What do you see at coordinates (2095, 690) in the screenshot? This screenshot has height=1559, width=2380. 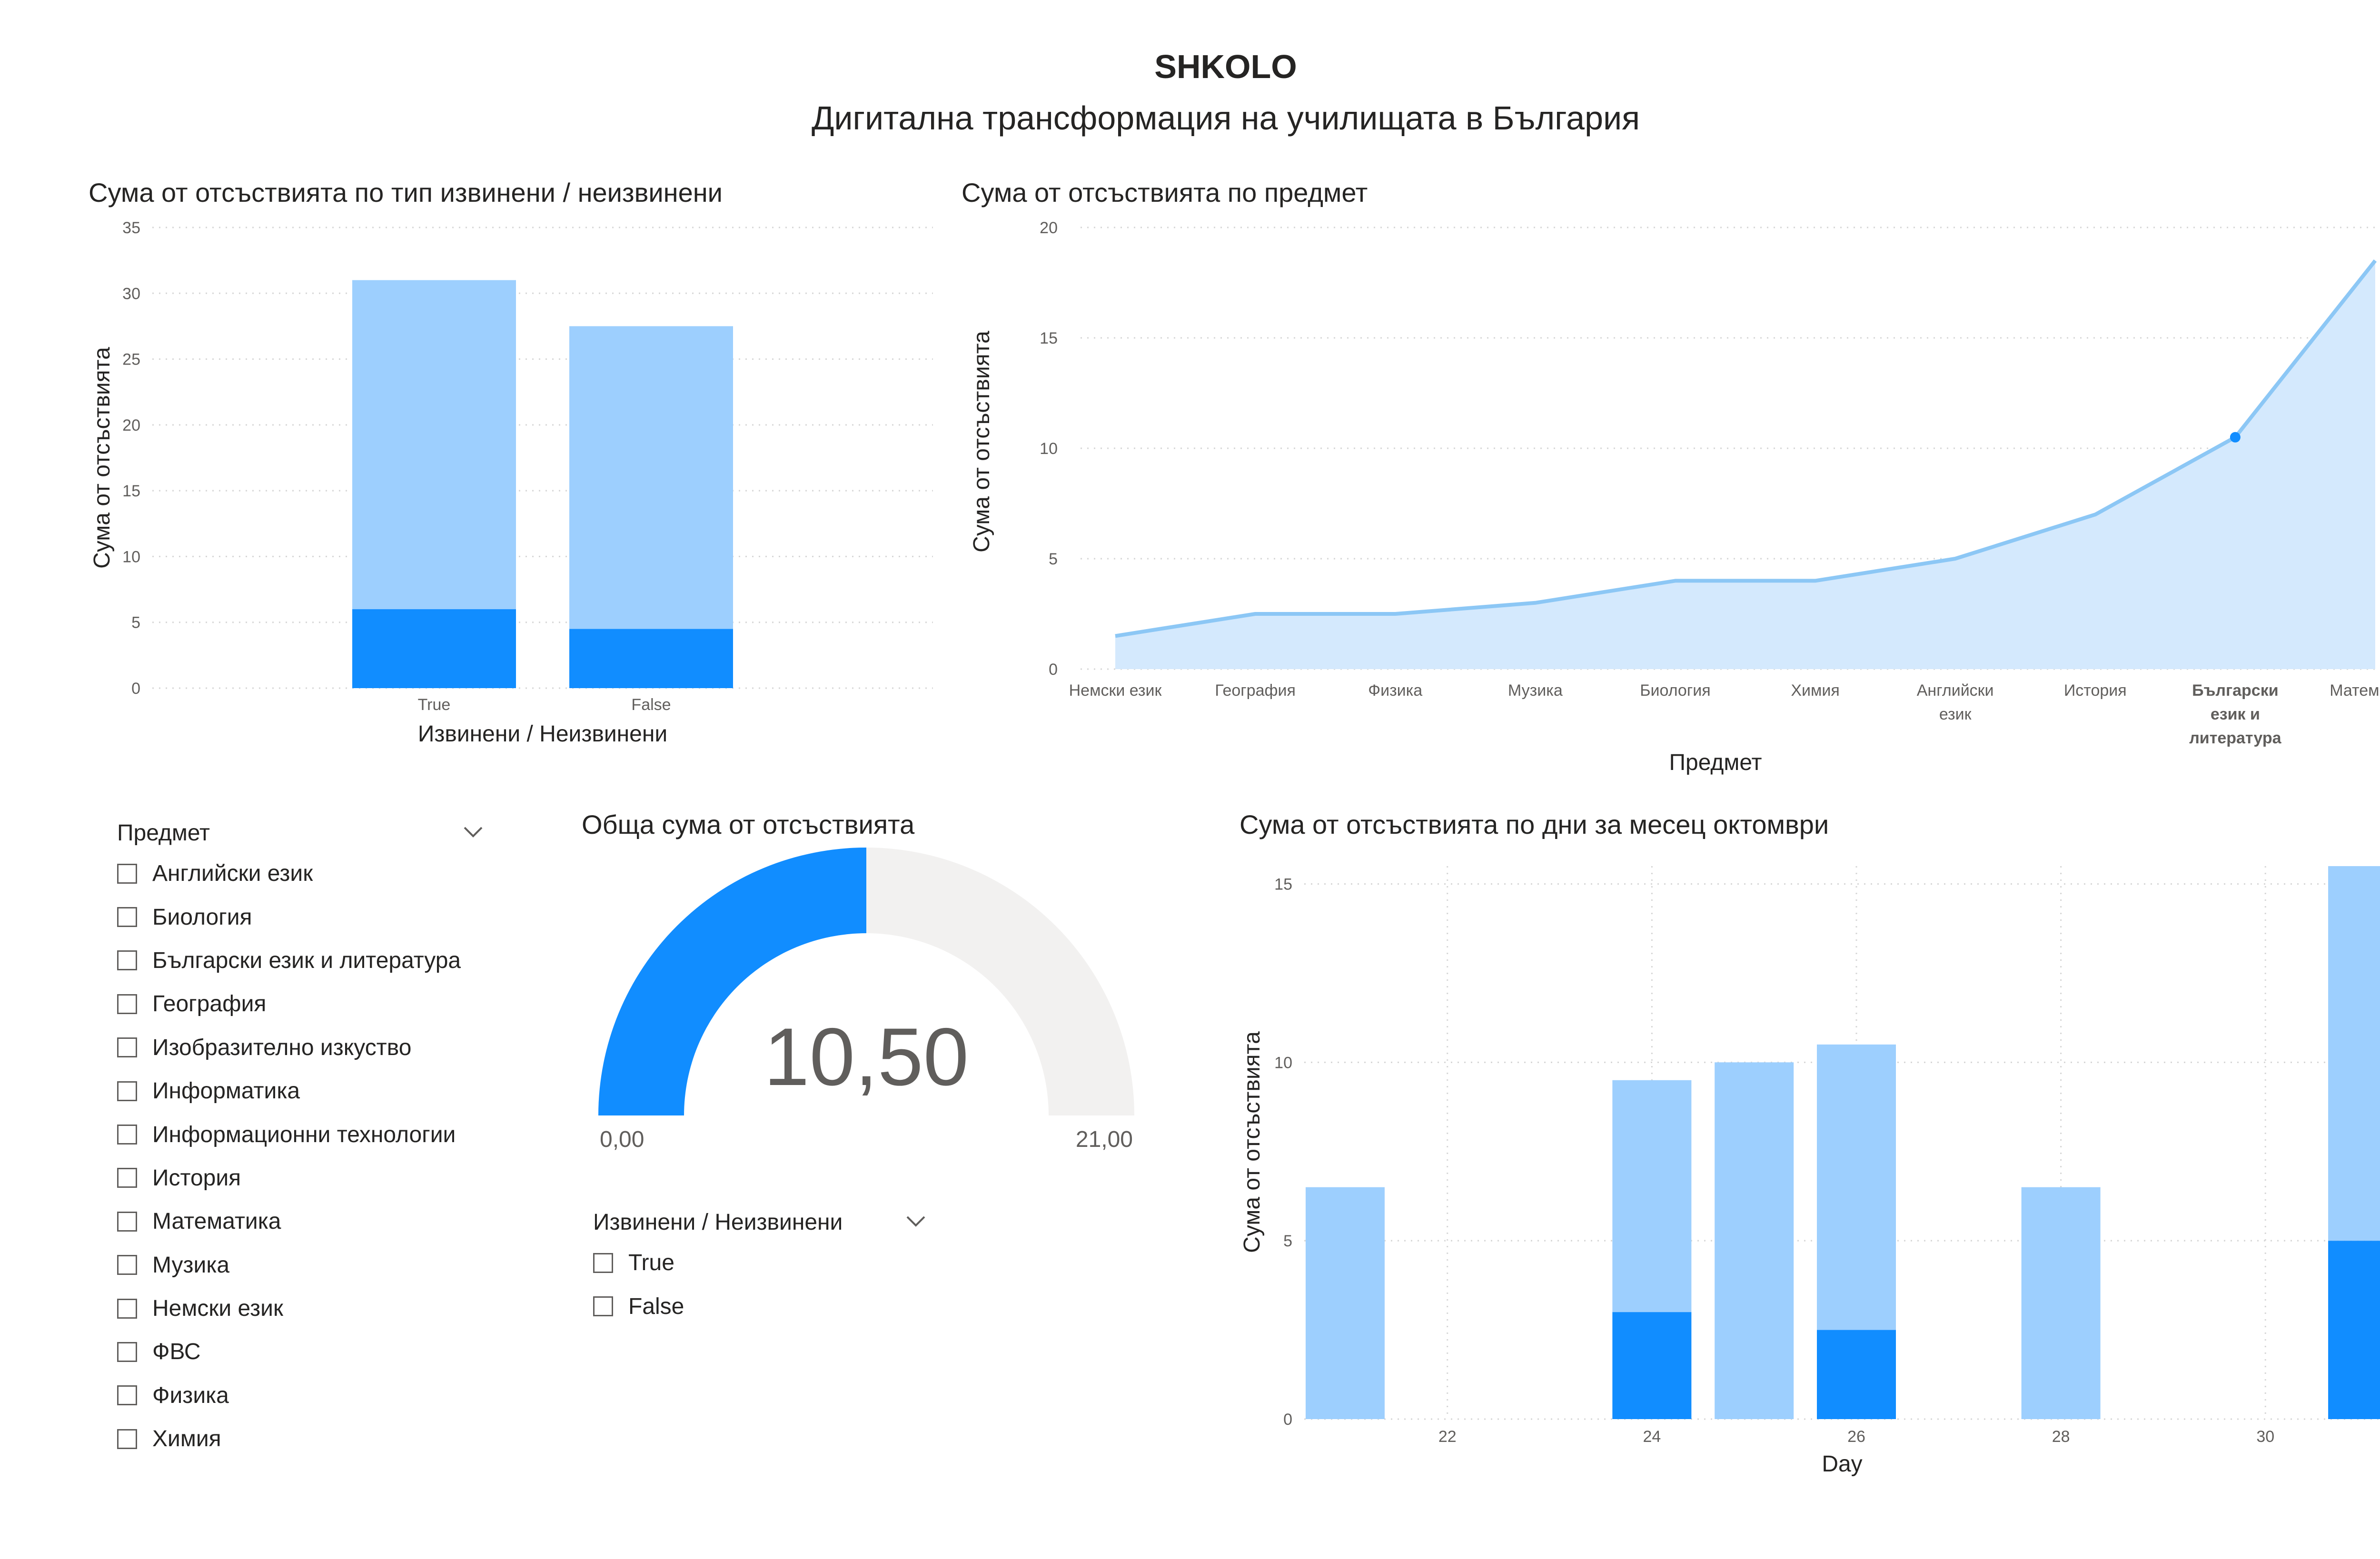 I see `x-tick-label: История` at bounding box center [2095, 690].